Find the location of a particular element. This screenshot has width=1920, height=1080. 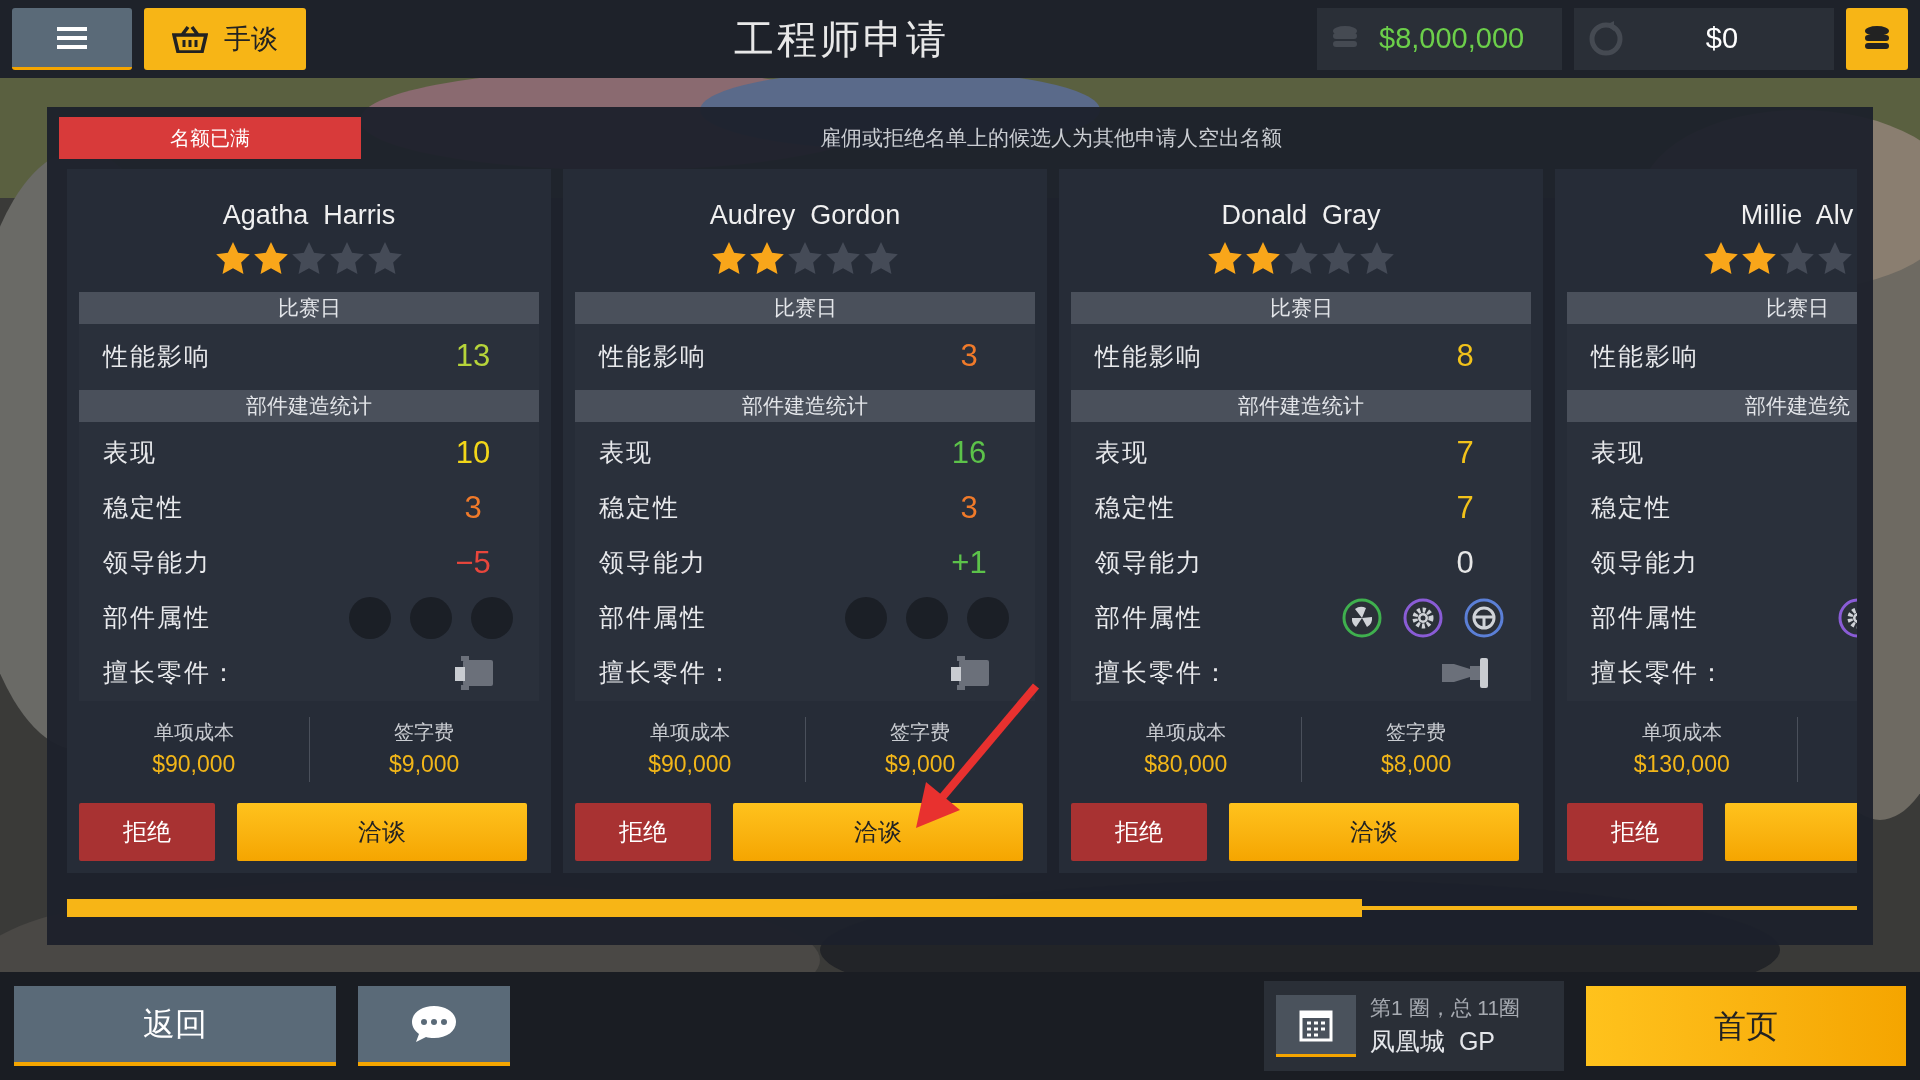

home-button: 首页 is located at coordinates (1746, 1026).